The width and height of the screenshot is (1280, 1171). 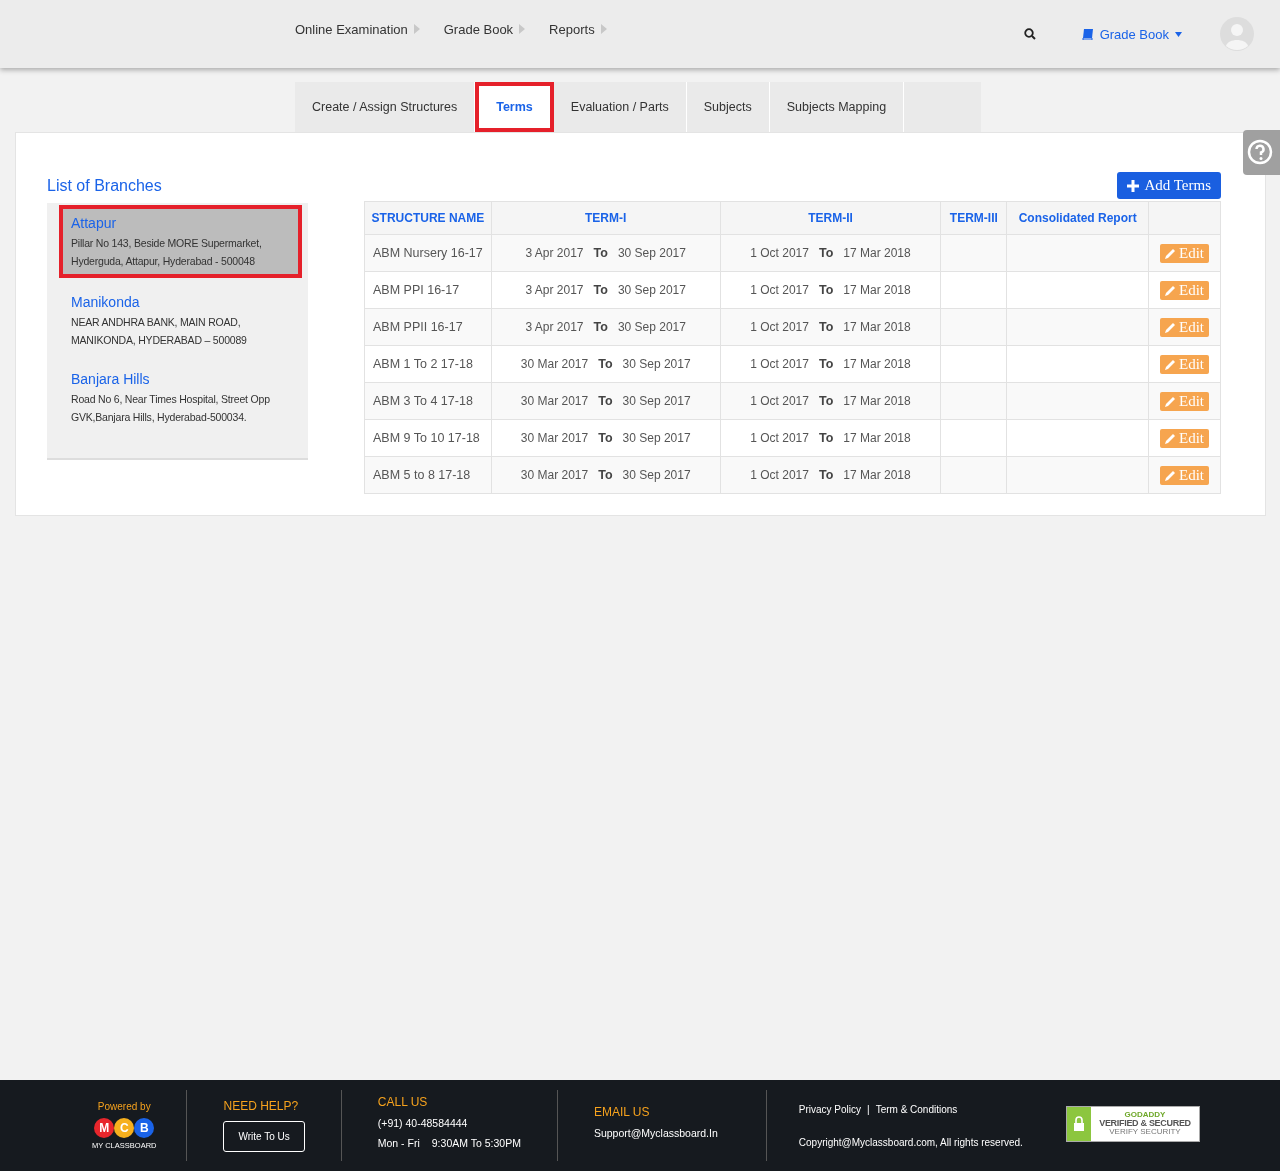 What do you see at coordinates (1131, 34) in the screenshot?
I see `module-menu: Grade Book` at bounding box center [1131, 34].